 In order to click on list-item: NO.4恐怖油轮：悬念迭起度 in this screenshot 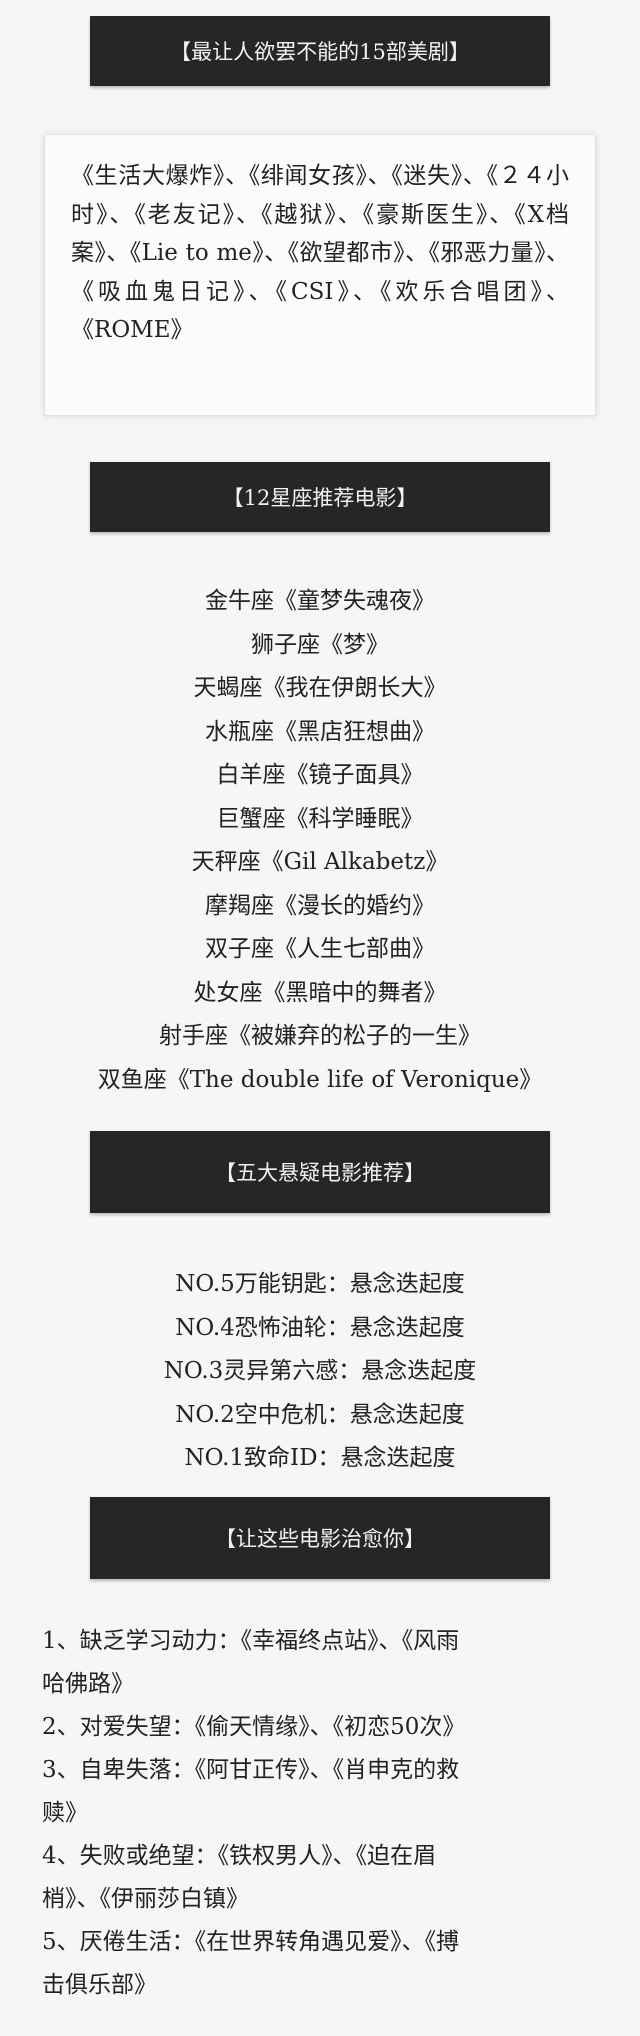, I will do `click(320, 1327)`.